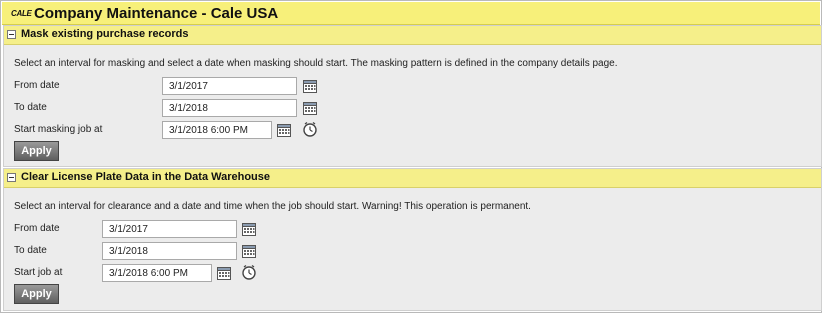 The image size is (822, 313). Describe the element at coordinates (411, 13) in the screenshot. I see `title-bar: CALE Company Maintenance - Cale USA` at that location.